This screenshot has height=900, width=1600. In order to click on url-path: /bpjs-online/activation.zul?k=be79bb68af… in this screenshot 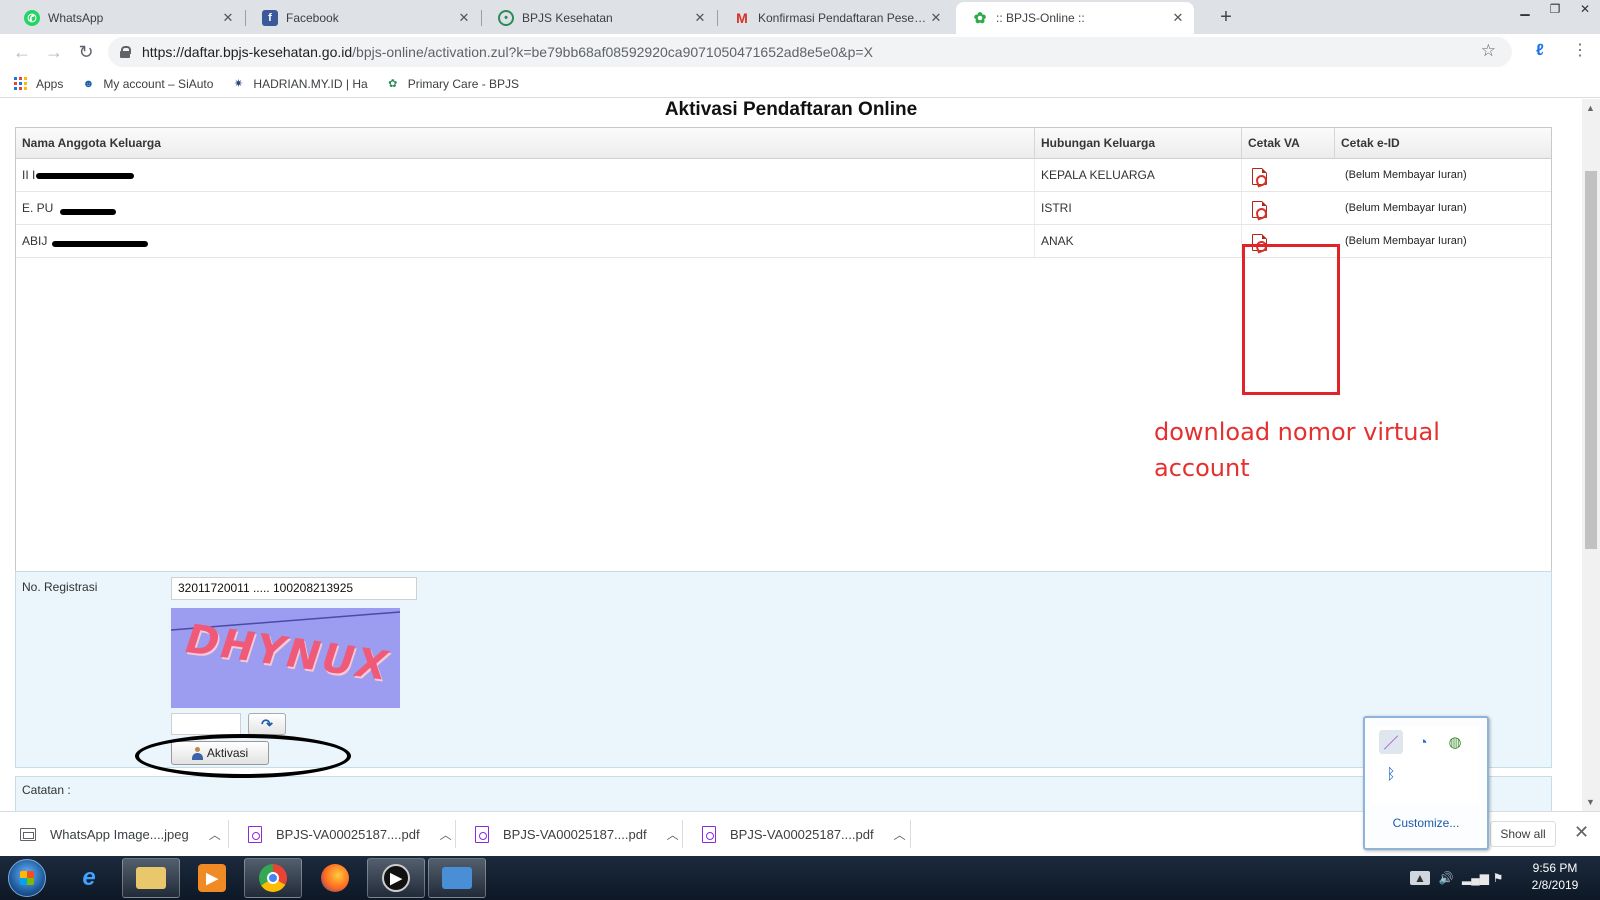, I will do `click(612, 52)`.